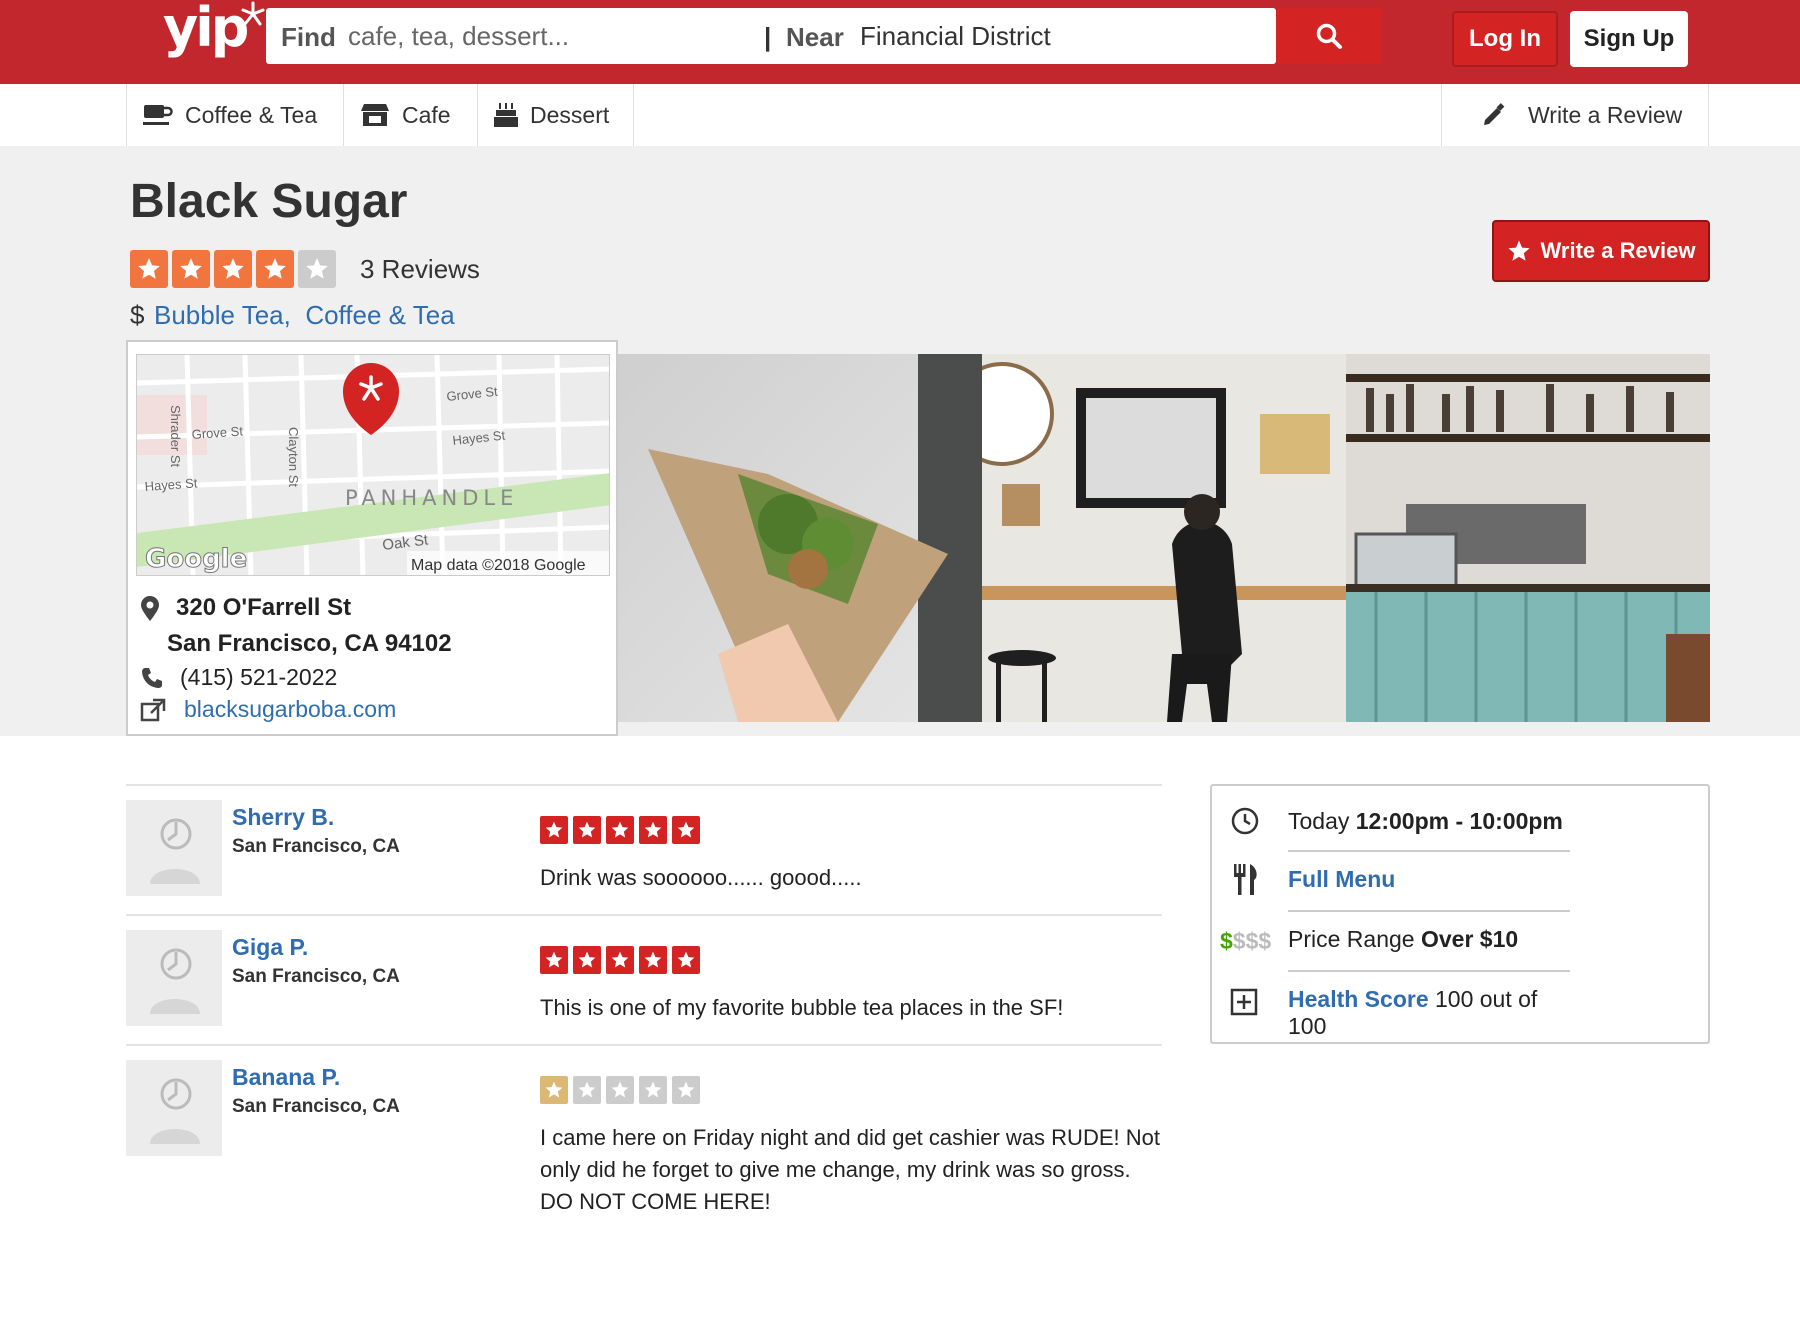 Image resolution: width=1800 pixels, height=1344 pixels. Describe the element at coordinates (1164, 538) in the screenshot. I see `photo-cafe-customer` at that location.